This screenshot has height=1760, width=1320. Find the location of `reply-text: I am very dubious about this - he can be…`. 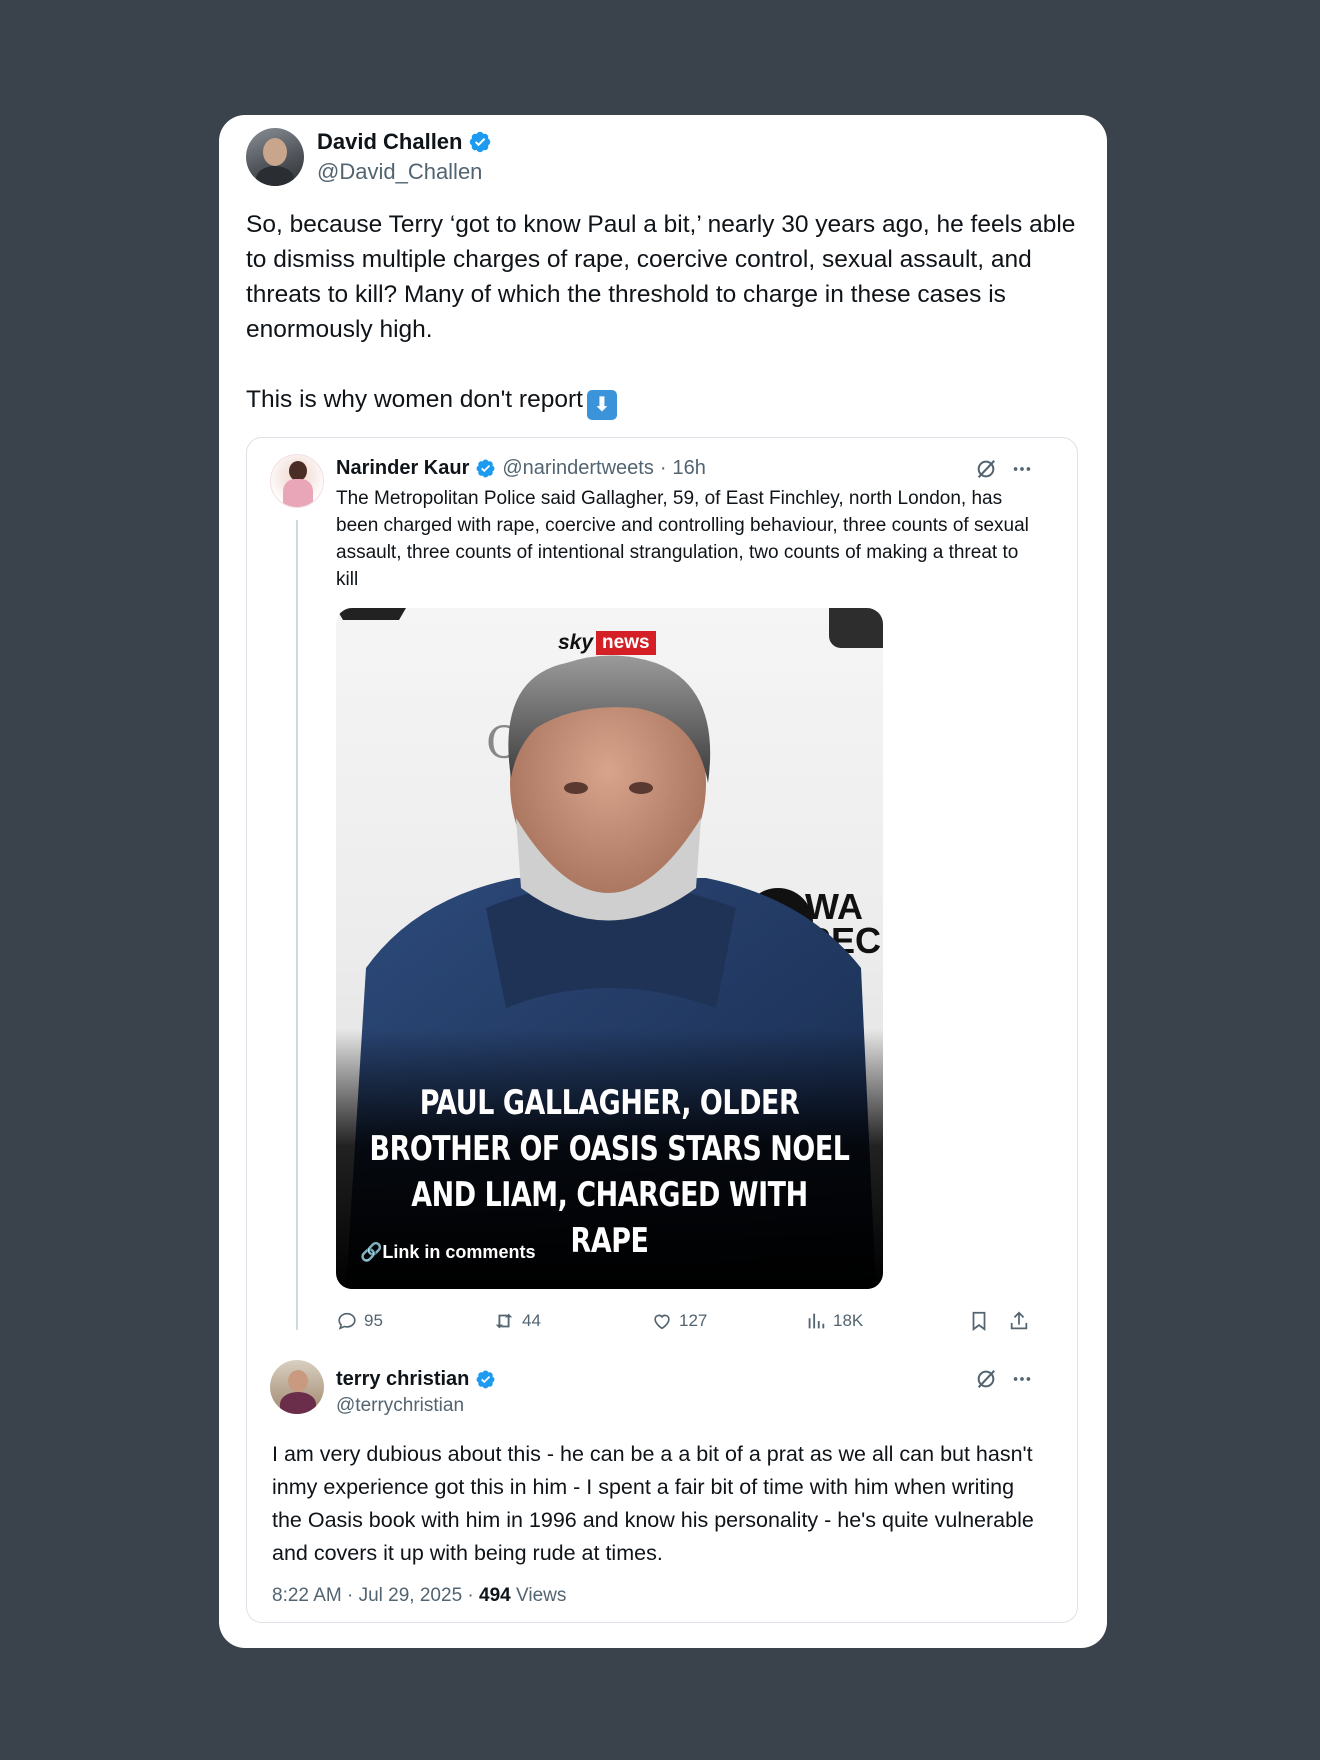

reply-text: I am very dubious about this - he can be… is located at coordinates (653, 1503).